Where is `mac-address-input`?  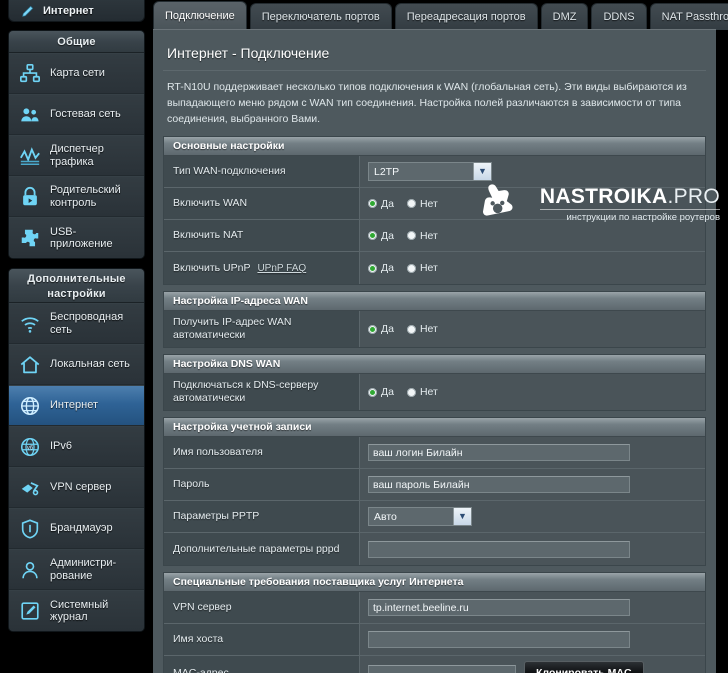 mac-address-input is located at coordinates (442, 668).